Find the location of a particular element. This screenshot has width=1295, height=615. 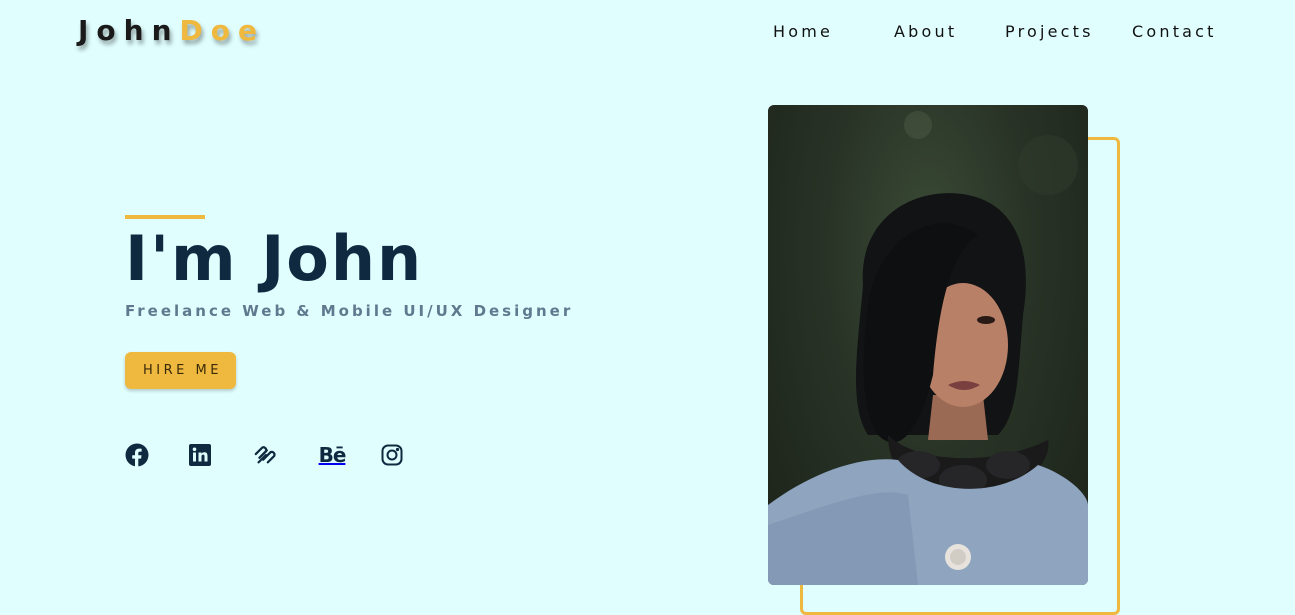

hire-me-button: HIRE ME is located at coordinates (180, 370).